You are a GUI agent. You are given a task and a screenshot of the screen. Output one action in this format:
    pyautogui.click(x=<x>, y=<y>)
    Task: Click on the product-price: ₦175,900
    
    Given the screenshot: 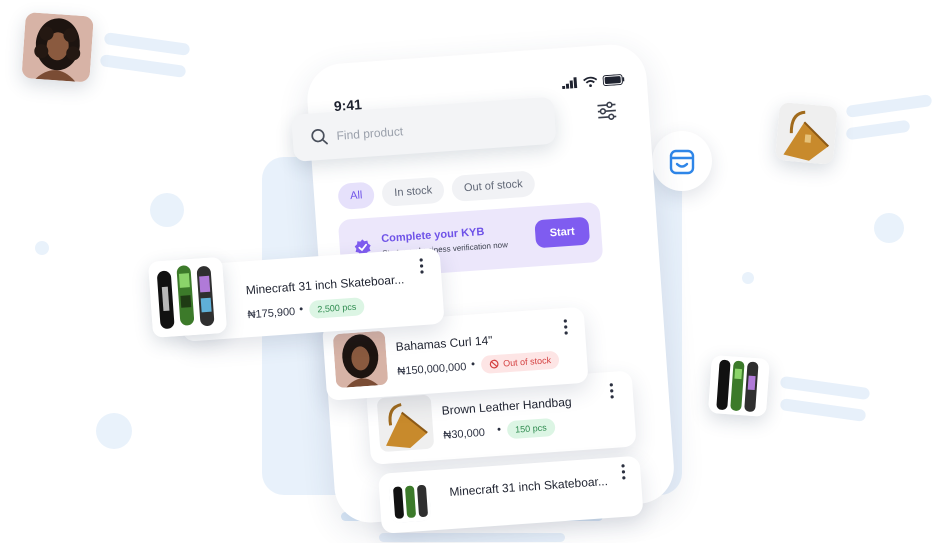 What is the action you would take?
    pyautogui.click(x=271, y=313)
    